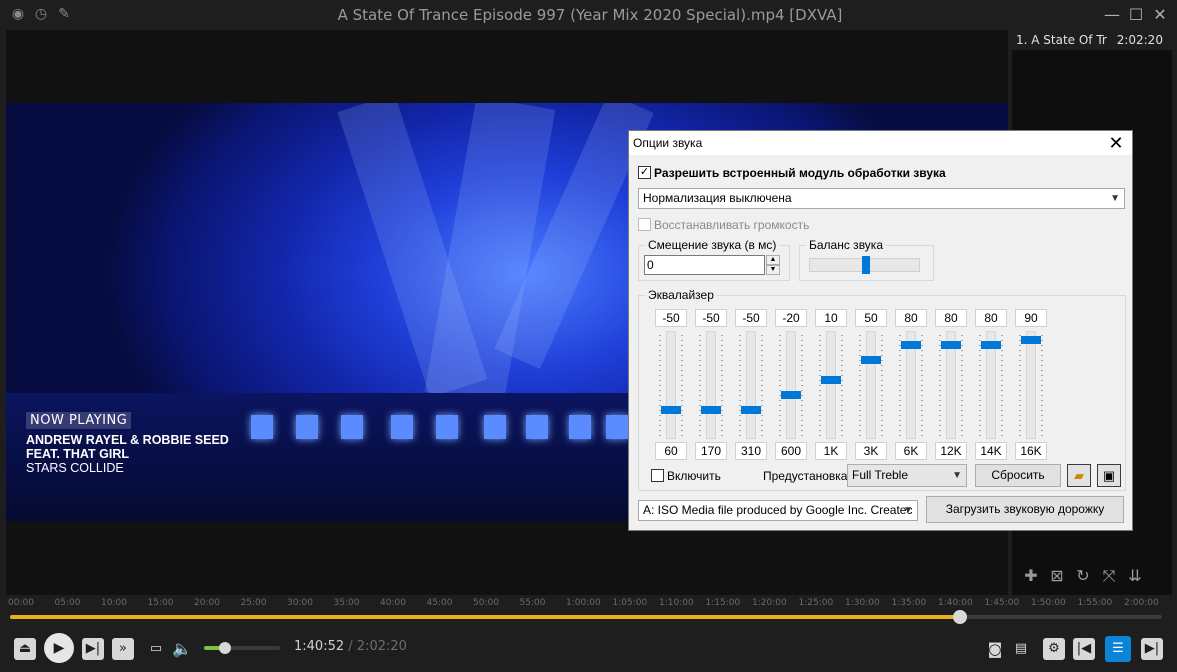  I want to click on dialog-title-bar: Опции звука ✕, so click(880, 143).